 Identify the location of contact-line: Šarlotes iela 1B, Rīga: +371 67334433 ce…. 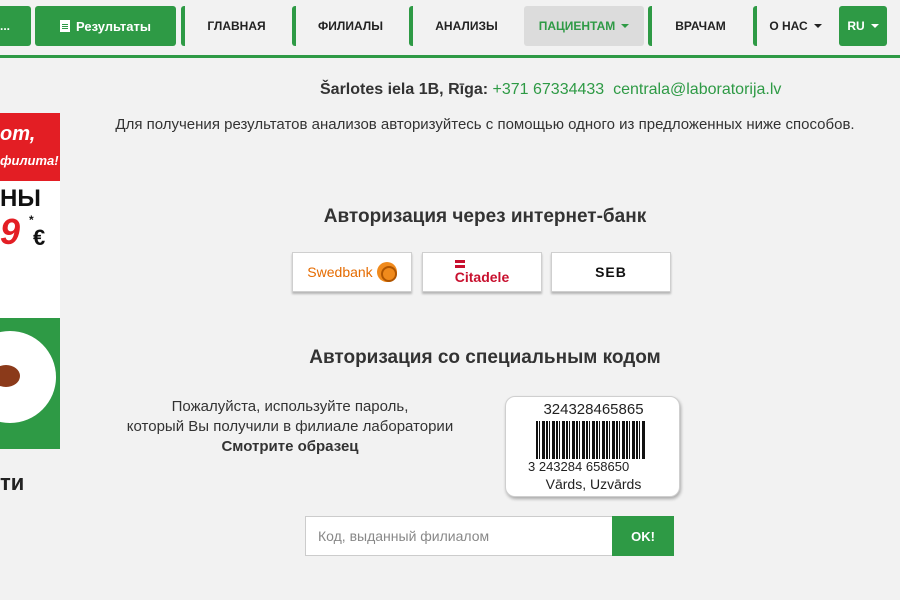
(550, 90).